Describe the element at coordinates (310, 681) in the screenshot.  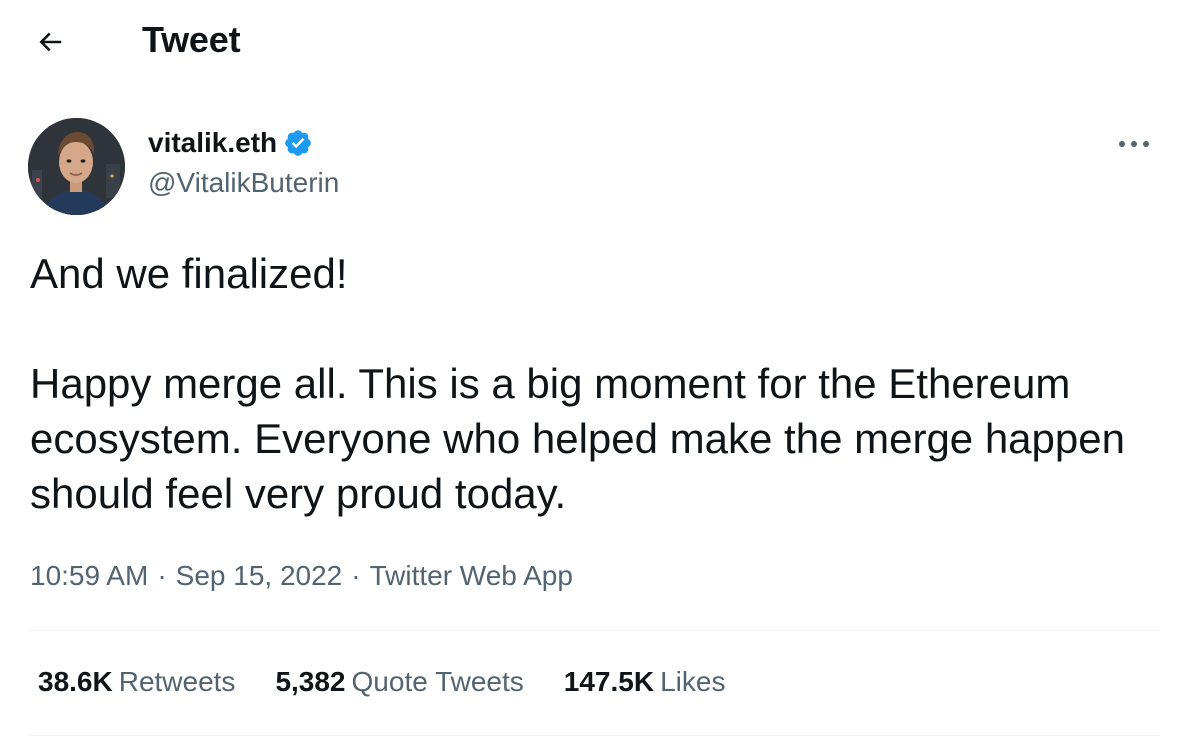
I see `quote-tweets-count: 5,382` at that location.